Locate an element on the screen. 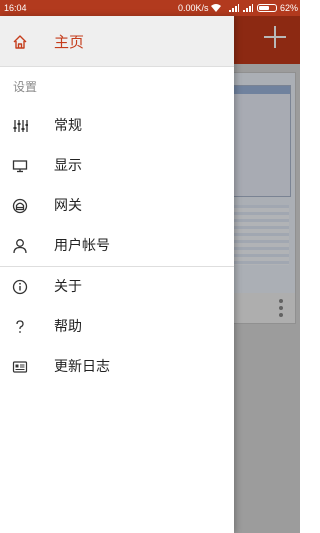 This screenshot has height=533, width=320. battery-icon is located at coordinates (267, 8).